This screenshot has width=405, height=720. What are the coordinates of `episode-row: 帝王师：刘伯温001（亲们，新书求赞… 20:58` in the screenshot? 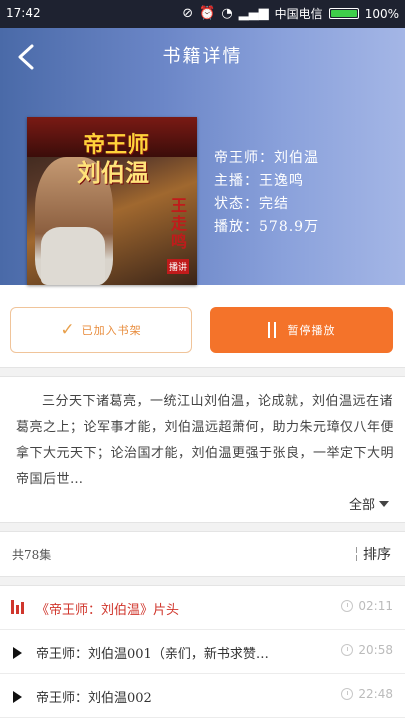 It's located at (202, 652).